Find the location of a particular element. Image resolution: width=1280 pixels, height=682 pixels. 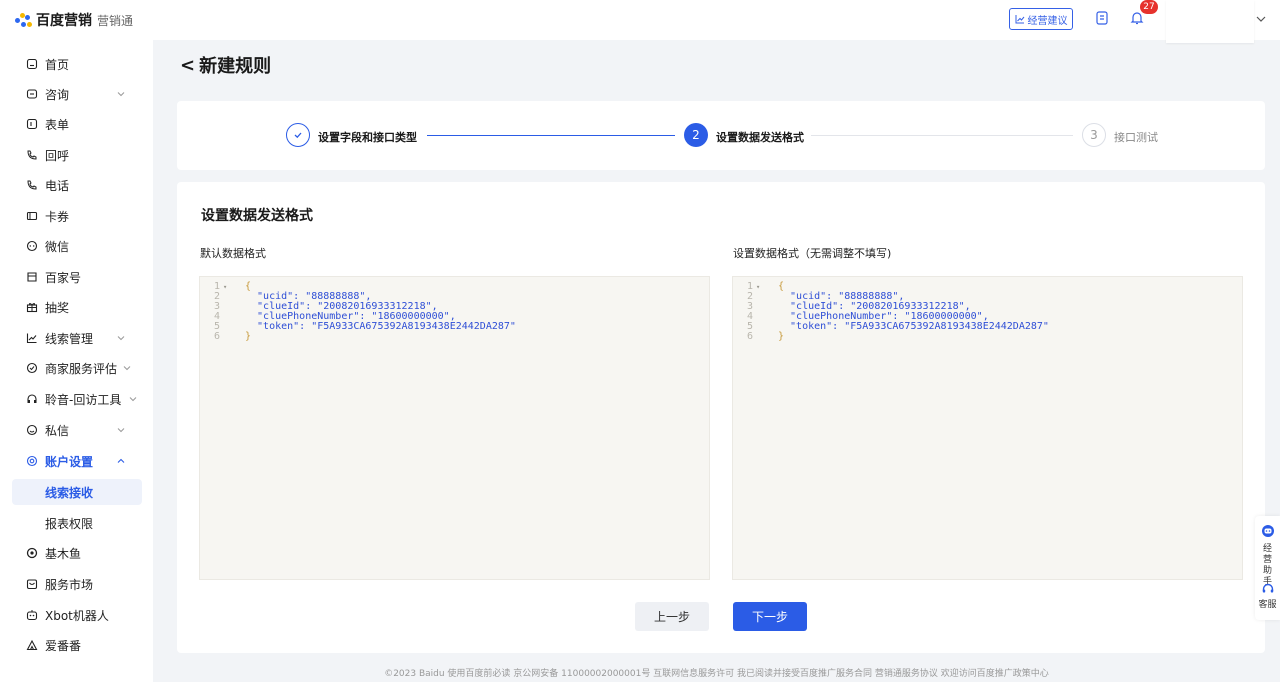

step-1-done-circle is located at coordinates (298, 135).